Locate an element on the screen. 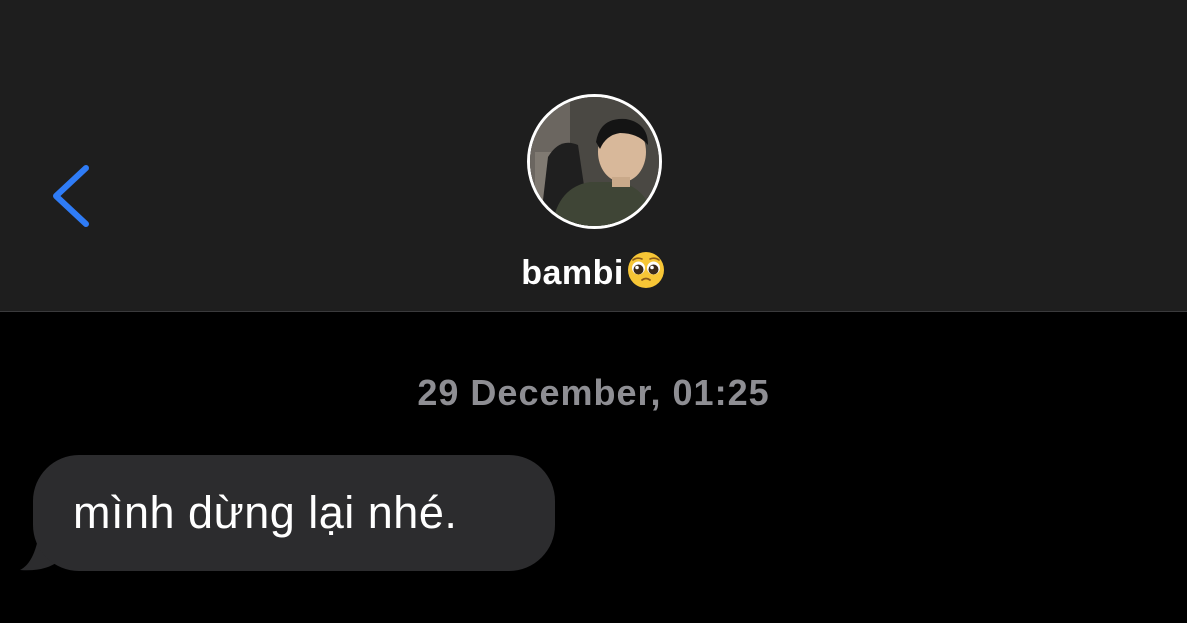  message-text: mình dừng lại nhé. is located at coordinates (265, 512).